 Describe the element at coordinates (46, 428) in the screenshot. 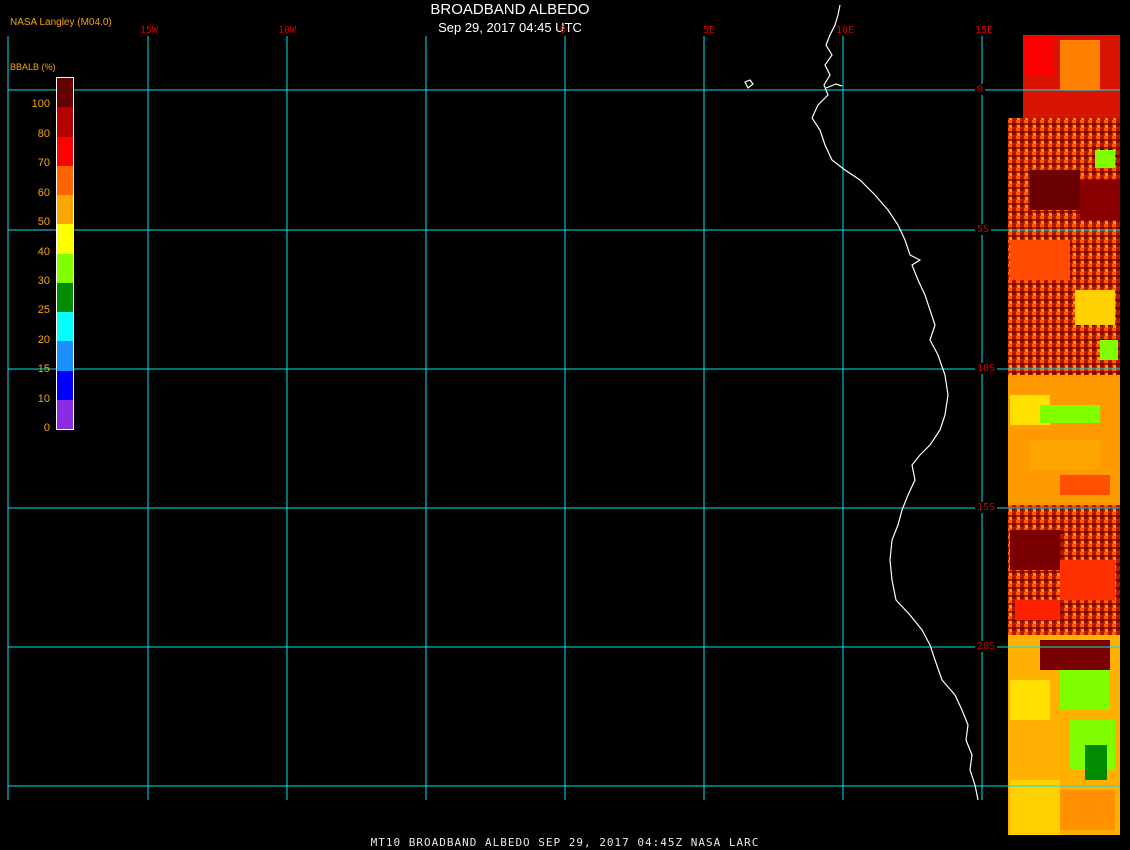

I see `legend-tick-label: 0` at that location.